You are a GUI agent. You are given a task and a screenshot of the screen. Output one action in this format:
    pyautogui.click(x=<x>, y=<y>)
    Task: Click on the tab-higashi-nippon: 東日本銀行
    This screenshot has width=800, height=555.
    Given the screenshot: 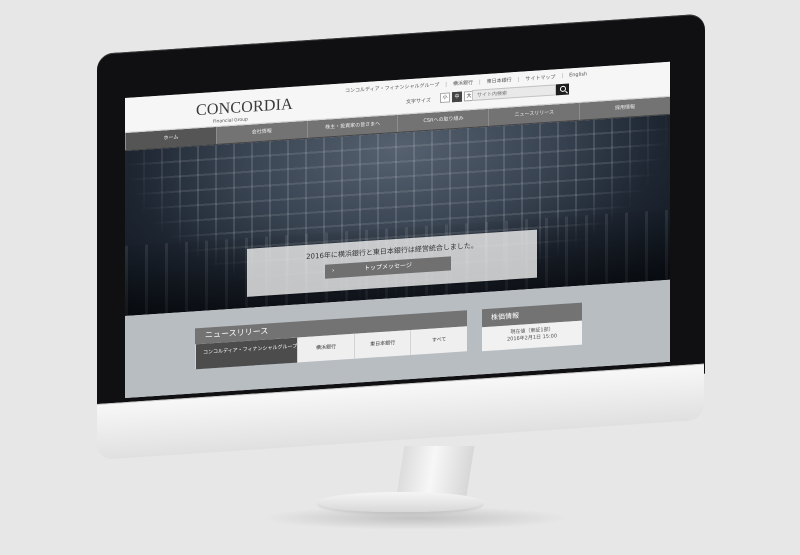 What is the action you would take?
    pyautogui.click(x=382, y=344)
    